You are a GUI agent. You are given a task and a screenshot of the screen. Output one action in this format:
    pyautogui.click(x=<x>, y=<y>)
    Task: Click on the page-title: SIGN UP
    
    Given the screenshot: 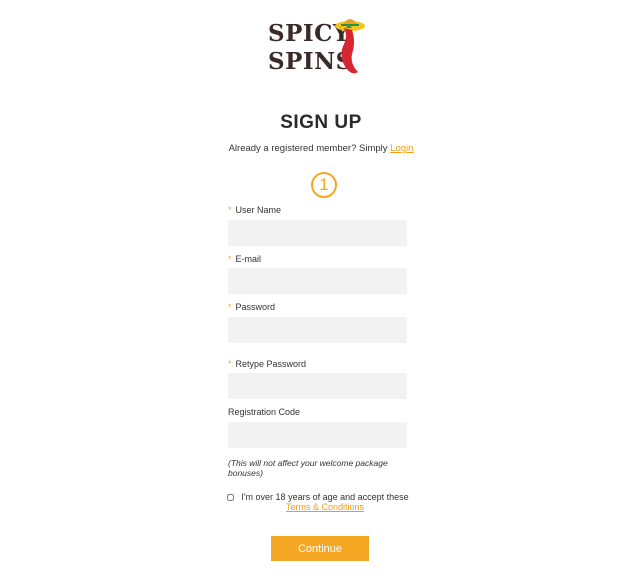 What is the action you would take?
    pyautogui.click(x=321, y=122)
    